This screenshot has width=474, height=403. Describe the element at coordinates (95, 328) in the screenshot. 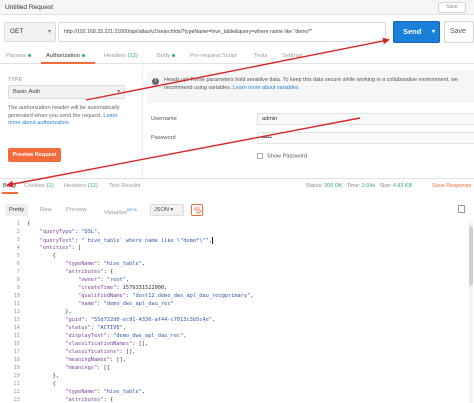

I see `code-text: "status": "ACTIVE",` at that location.